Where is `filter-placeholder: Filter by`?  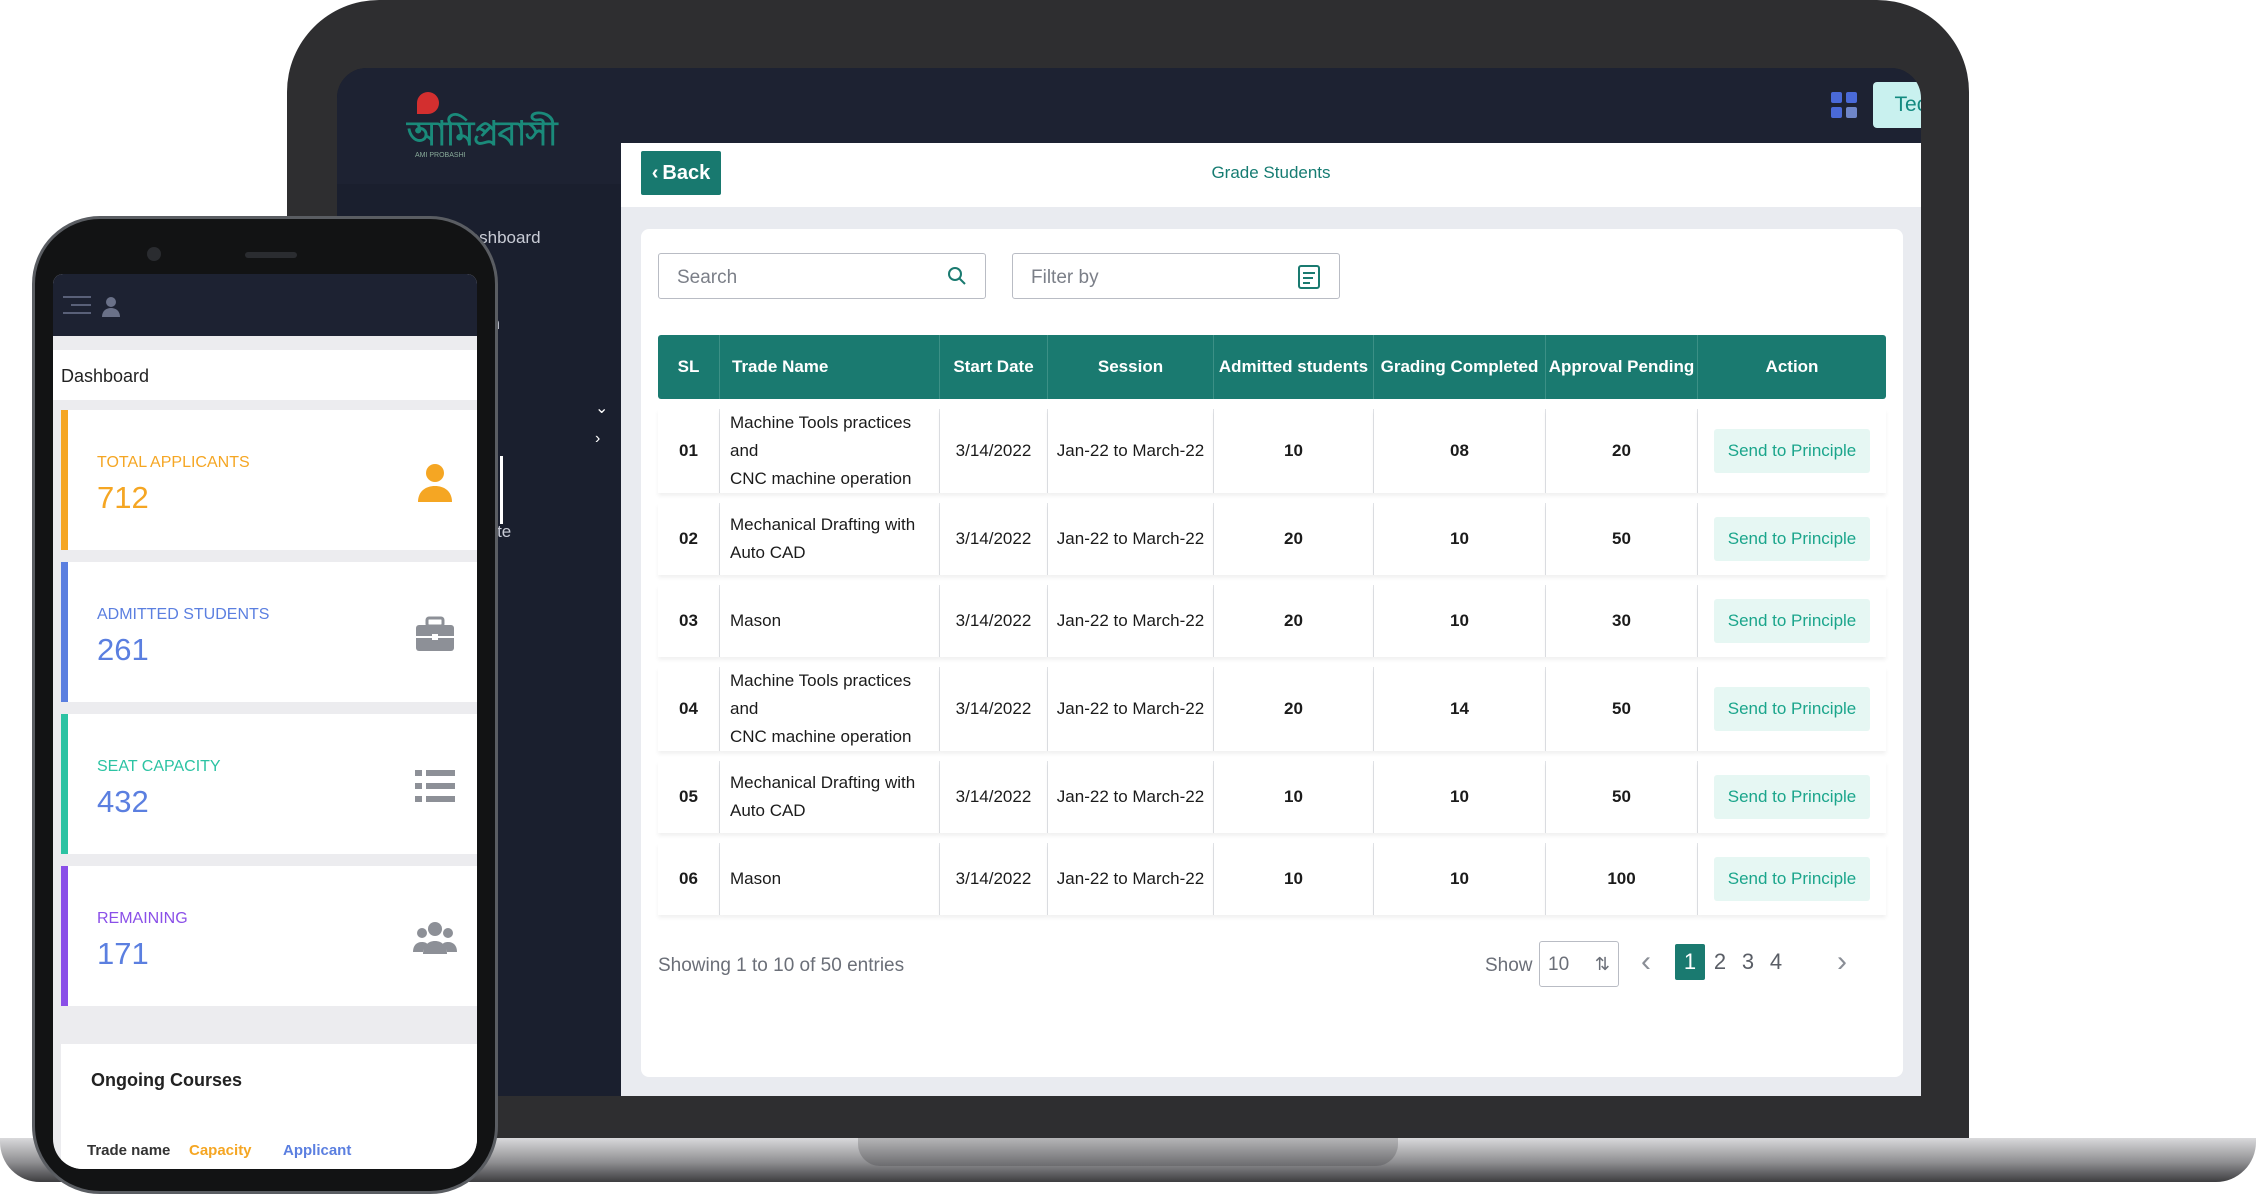
filter-placeholder: Filter by is located at coordinates (1065, 277).